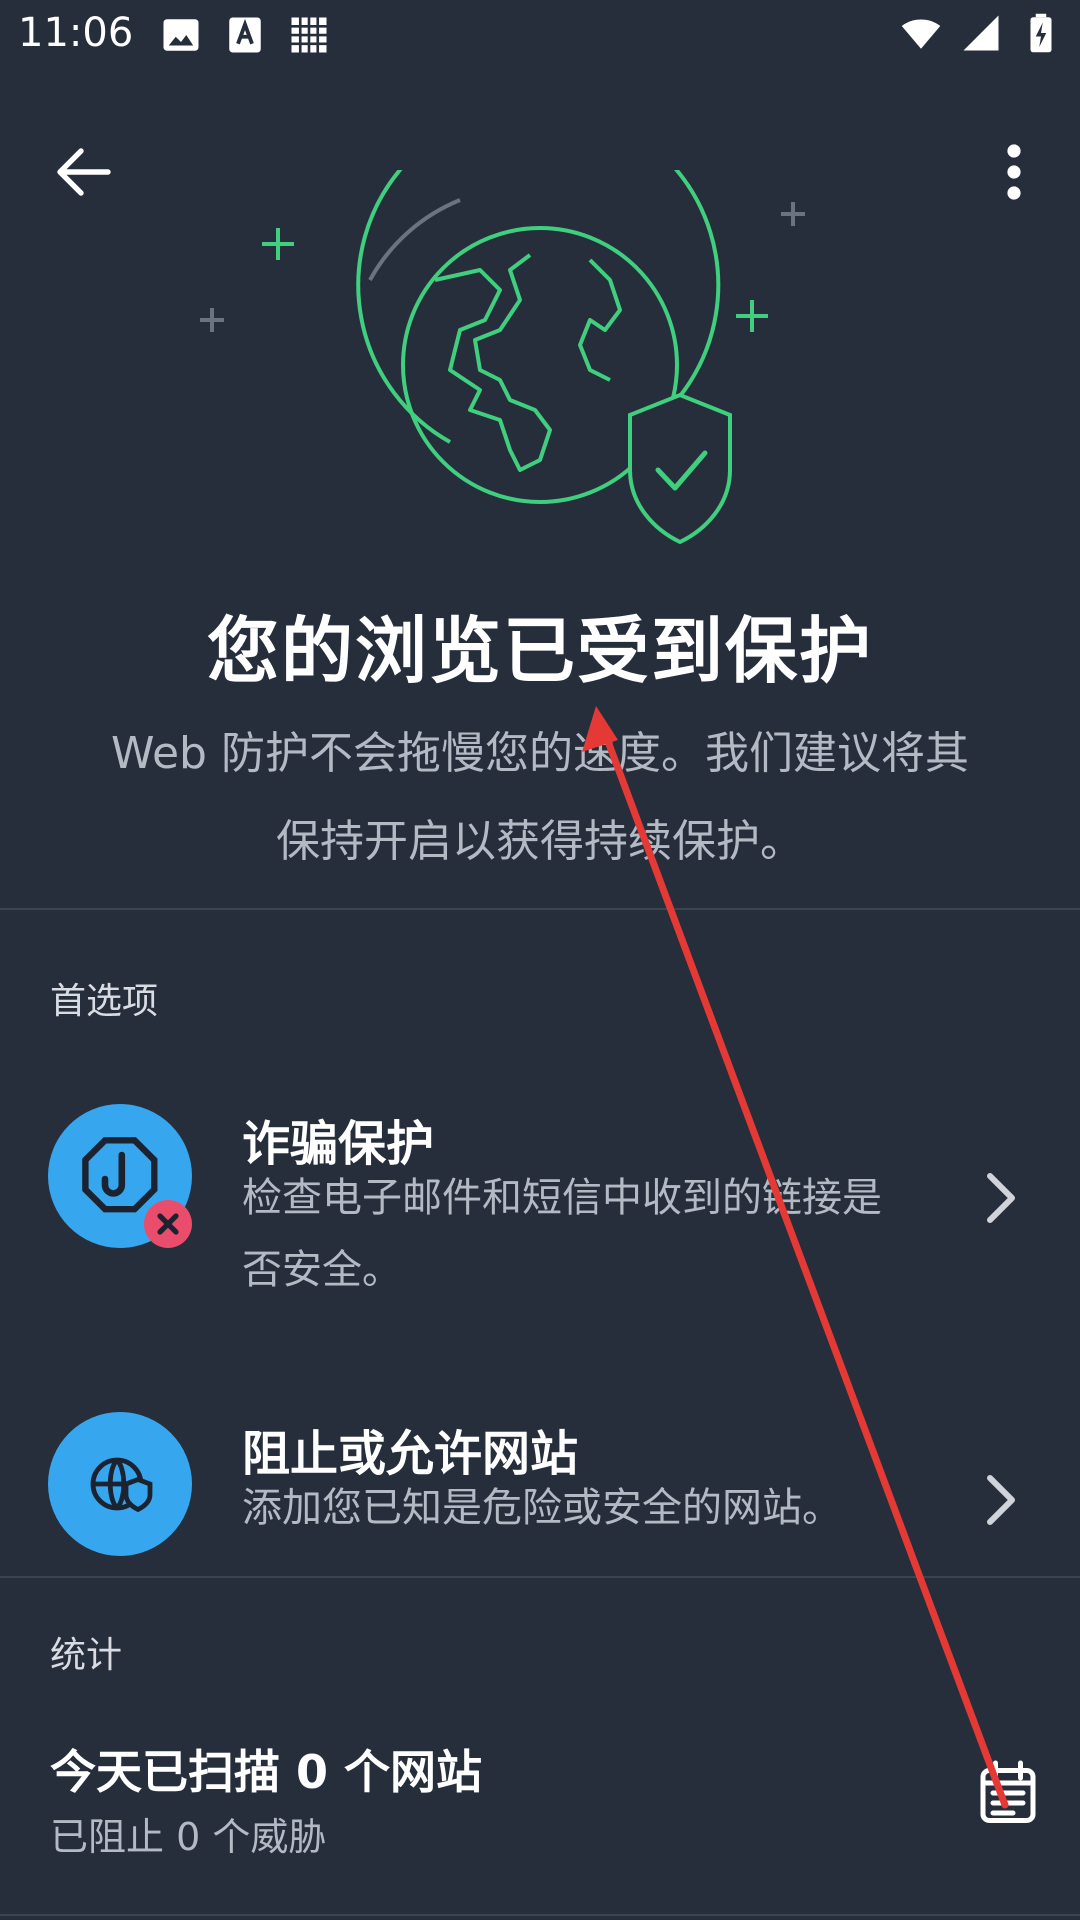  What do you see at coordinates (540, 798) in the screenshot?
I see `hero-description: Web 防护不会拖慢您的速度。我们建议将其 保持开启以获得持续保护。` at bounding box center [540, 798].